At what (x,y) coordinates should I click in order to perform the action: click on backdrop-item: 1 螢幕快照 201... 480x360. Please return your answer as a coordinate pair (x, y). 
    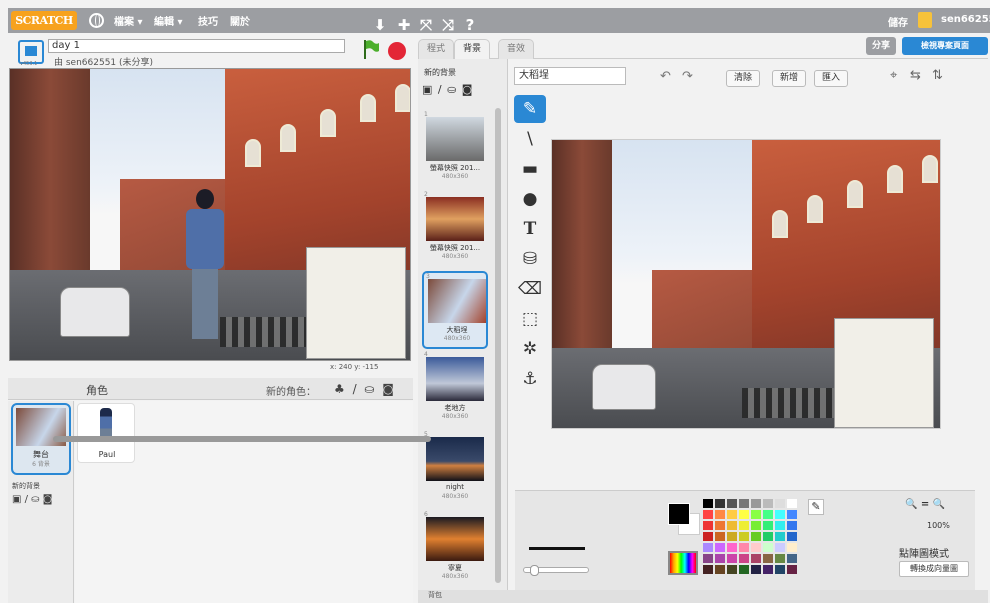
    Looking at the image, I should click on (455, 150).